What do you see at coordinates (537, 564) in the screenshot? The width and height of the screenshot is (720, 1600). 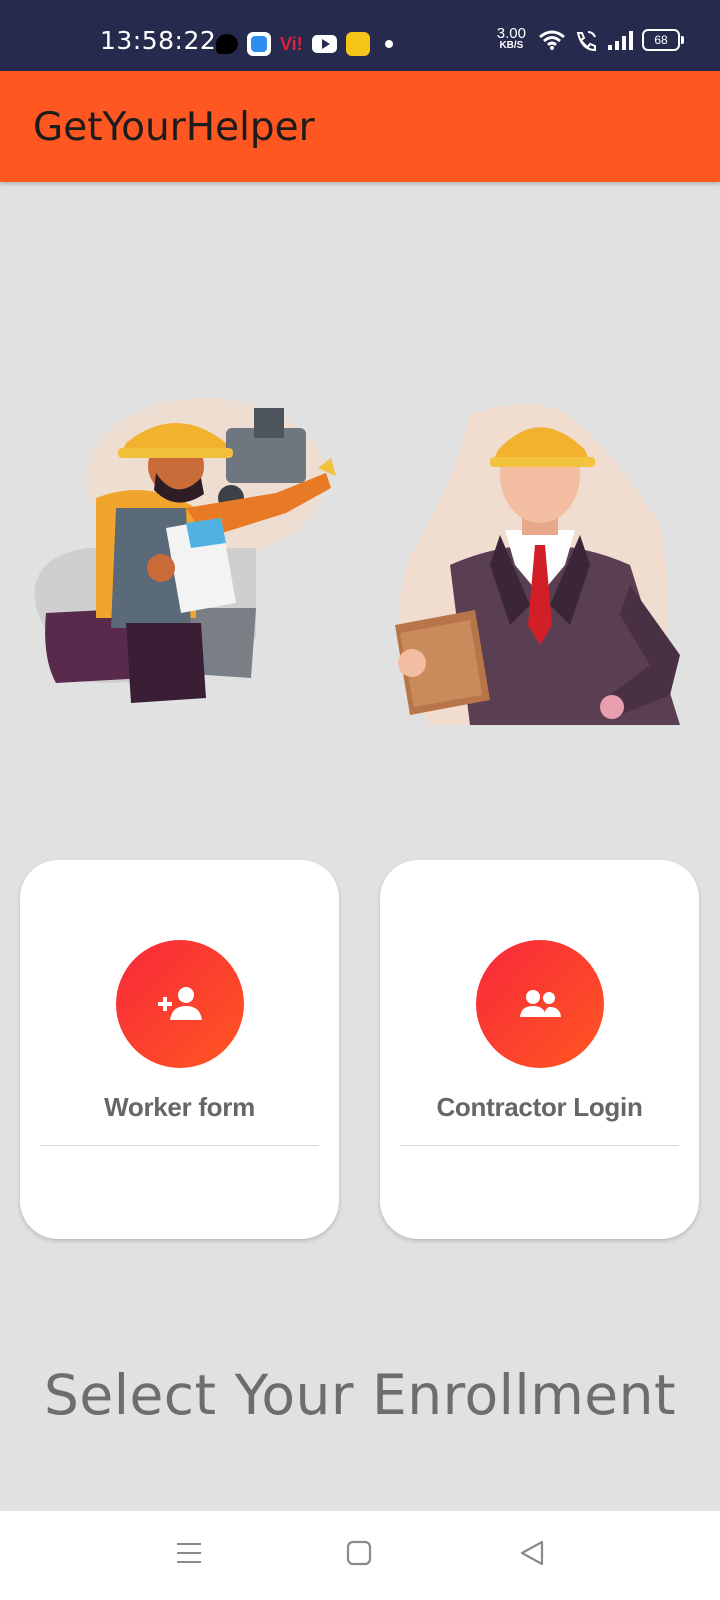 I see `contractor-illustration` at bounding box center [537, 564].